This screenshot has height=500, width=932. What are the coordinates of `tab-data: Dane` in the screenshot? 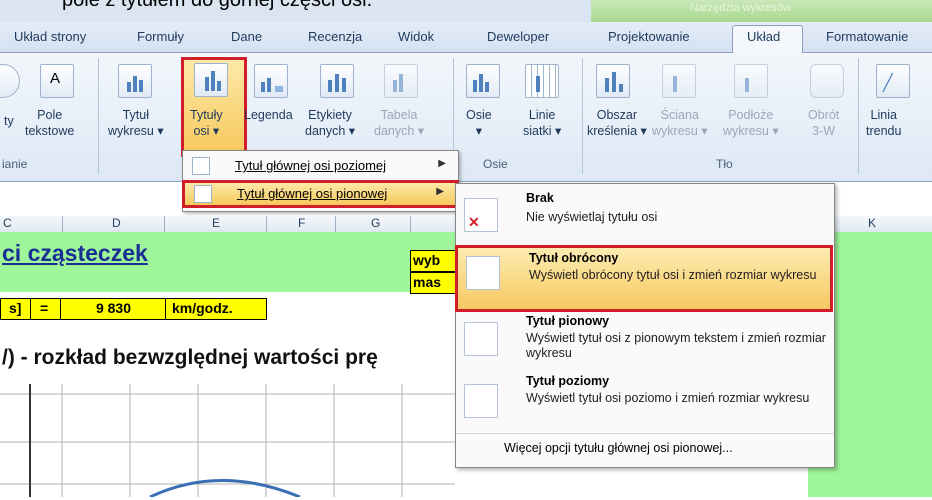 It's located at (246, 36).